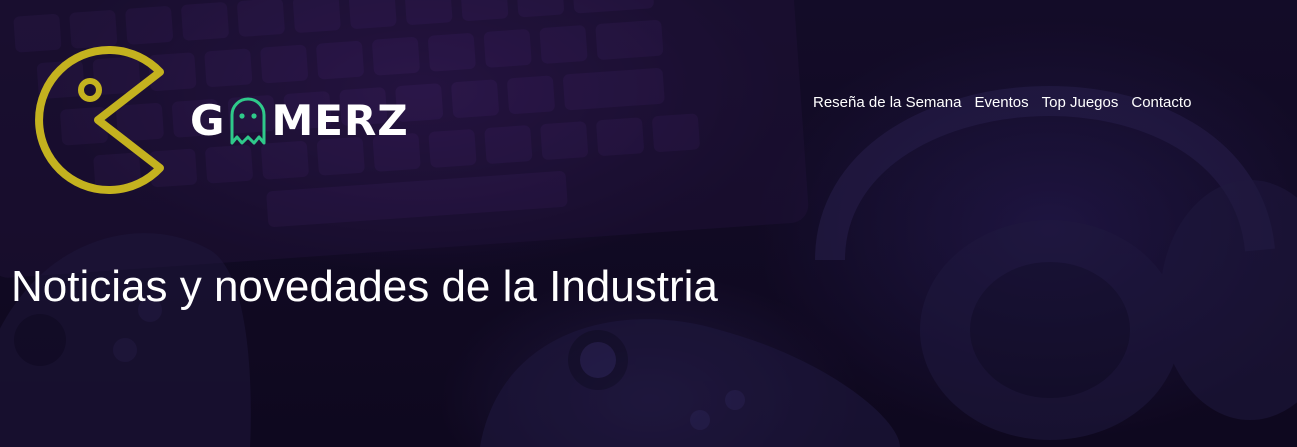 The width and height of the screenshot is (1297, 447). I want to click on pacman-logo-icon, so click(94, 120).